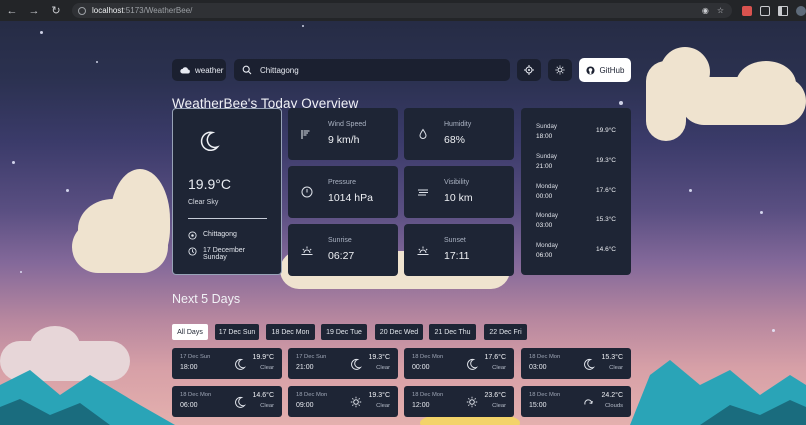 The image size is (806, 425). What do you see at coordinates (783, 10) in the screenshot?
I see `side-panel-icon` at bounding box center [783, 10].